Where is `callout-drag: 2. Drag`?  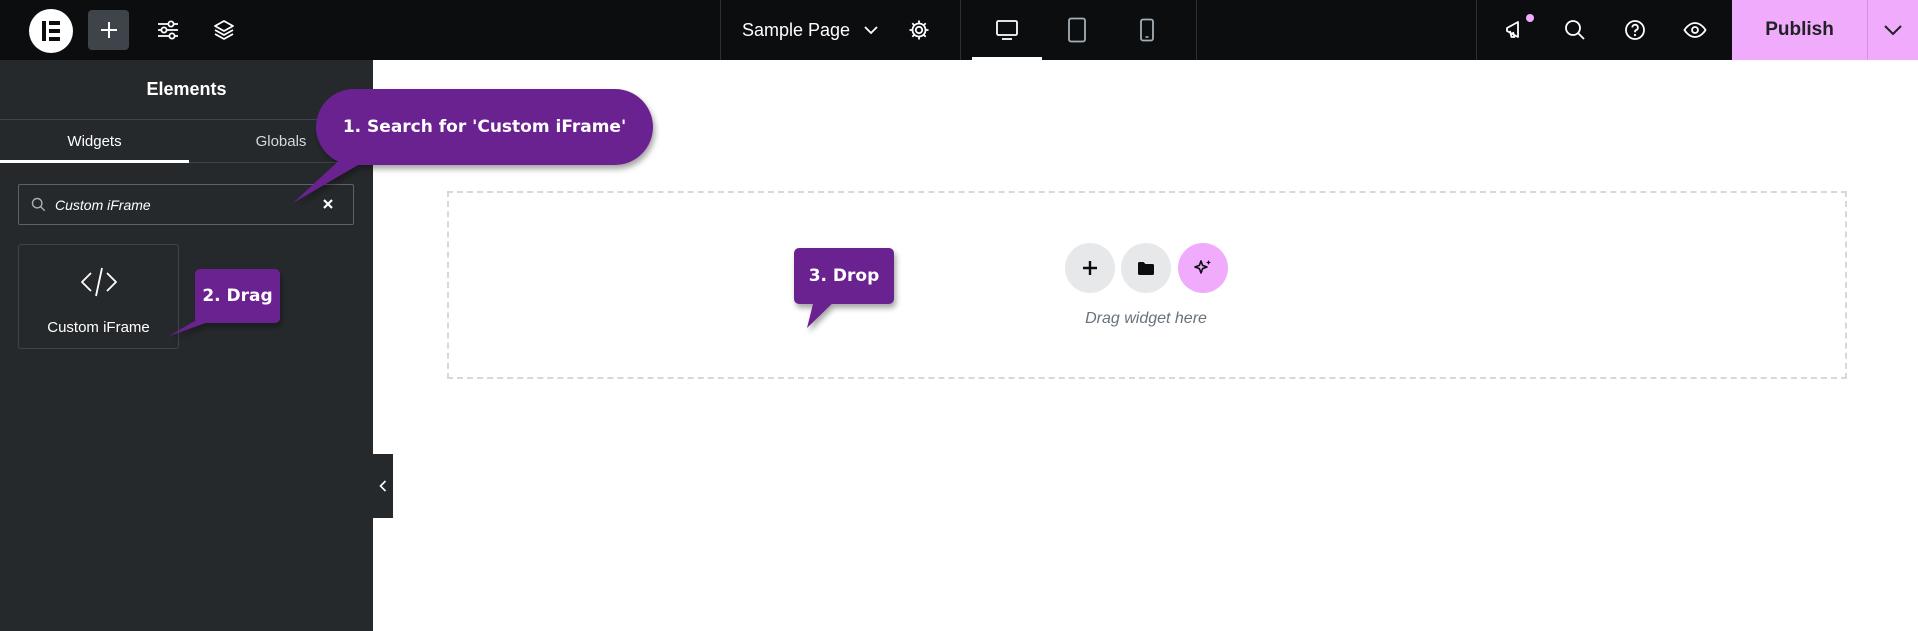
callout-drag: 2. Drag is located at coordinates (237, 296).